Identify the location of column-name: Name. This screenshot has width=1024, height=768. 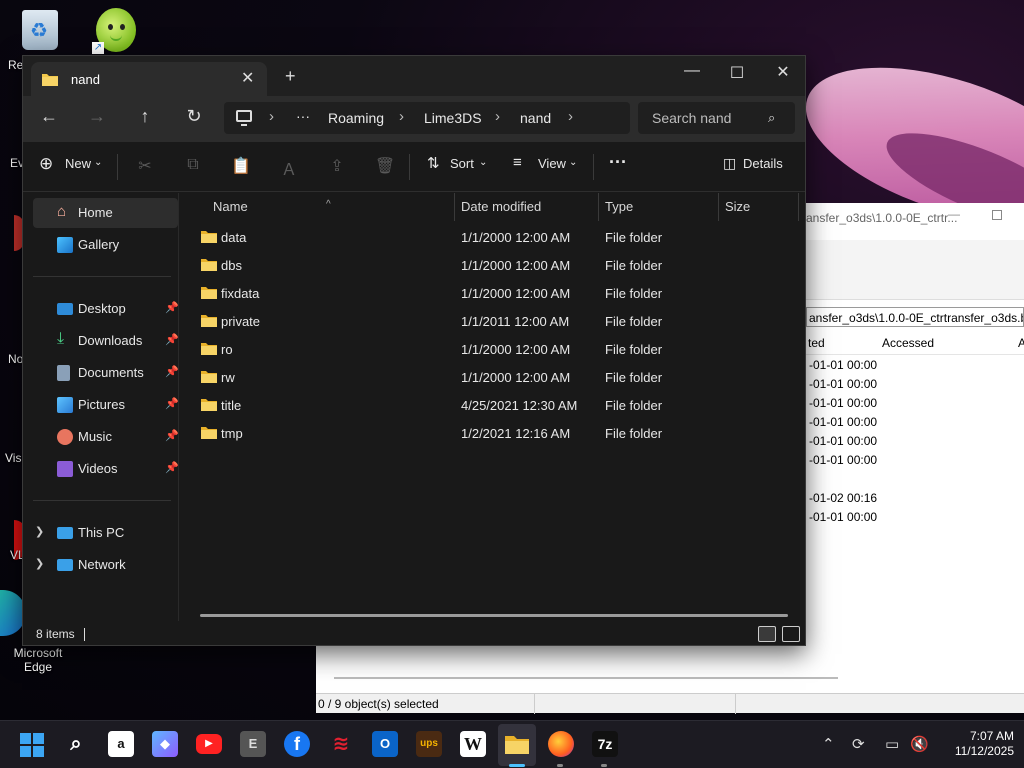
(230, 206).